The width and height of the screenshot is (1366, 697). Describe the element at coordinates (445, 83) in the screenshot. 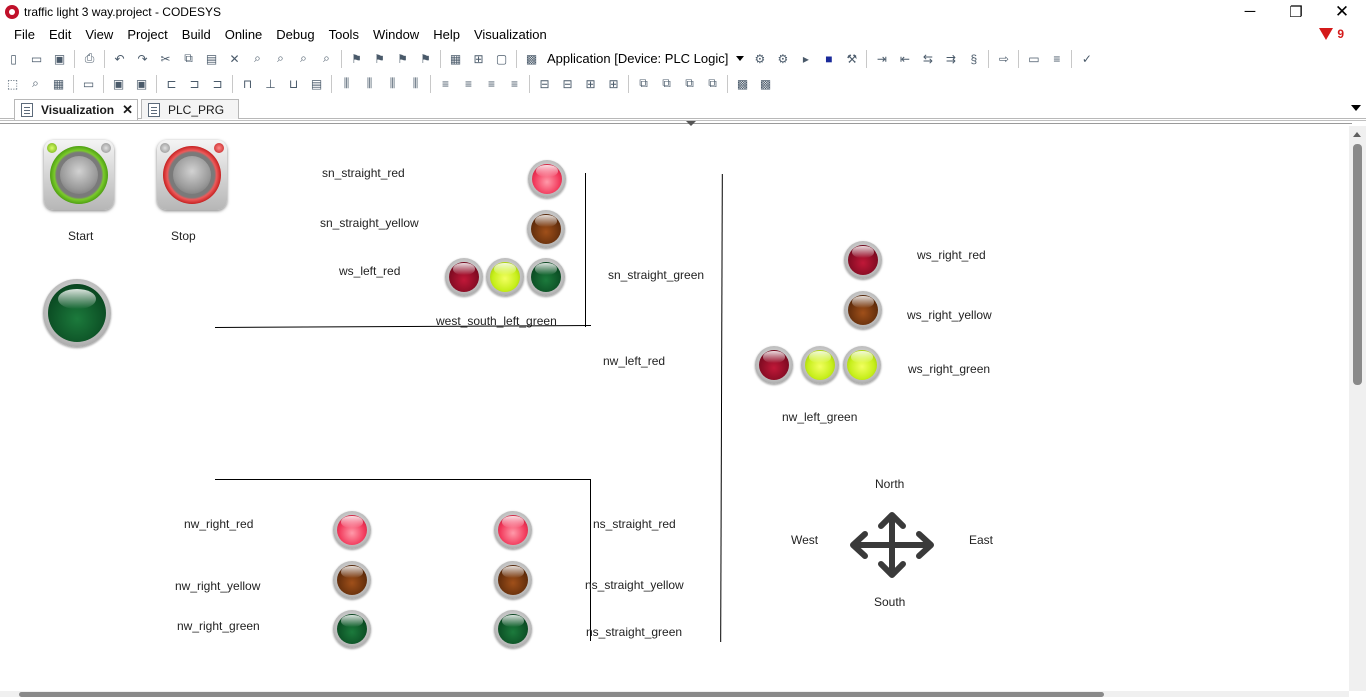

I see `distribute-vertical-icon: ≡` at that location.